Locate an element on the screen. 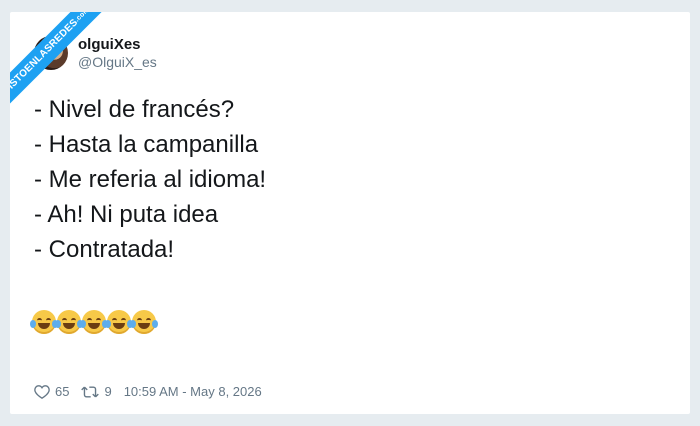  watermark: VISTOENLASREDES.com is located at coordinates (65, 67).